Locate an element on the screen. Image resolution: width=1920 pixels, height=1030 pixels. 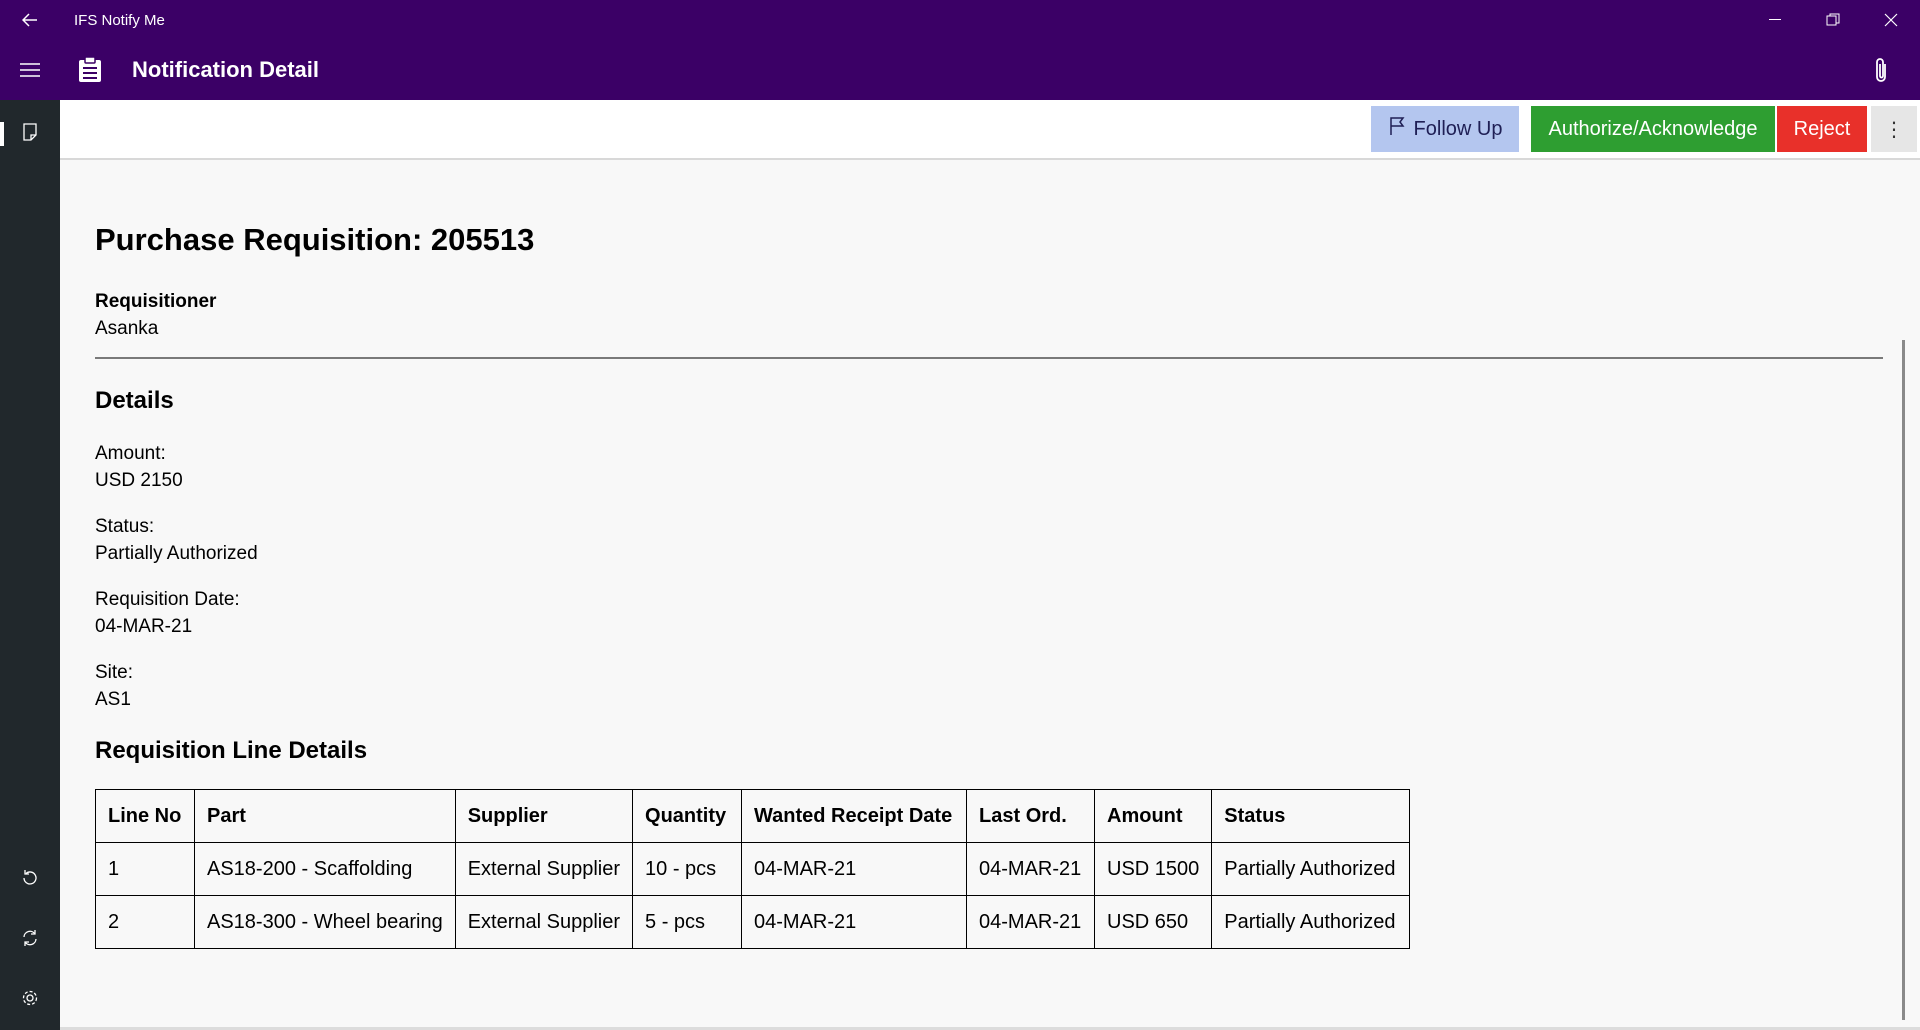
gear-icon is located at coordinates (30, 1000).